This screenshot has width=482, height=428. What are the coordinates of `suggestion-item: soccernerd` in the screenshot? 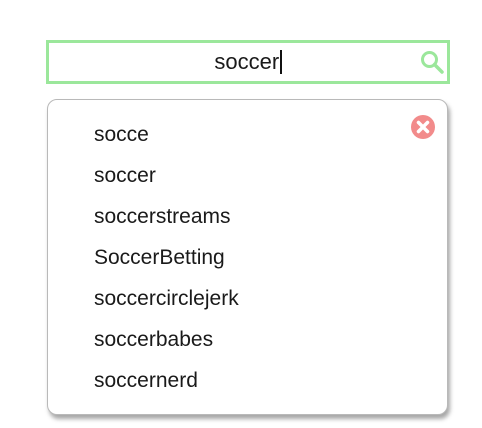 It's located at (166, 380).